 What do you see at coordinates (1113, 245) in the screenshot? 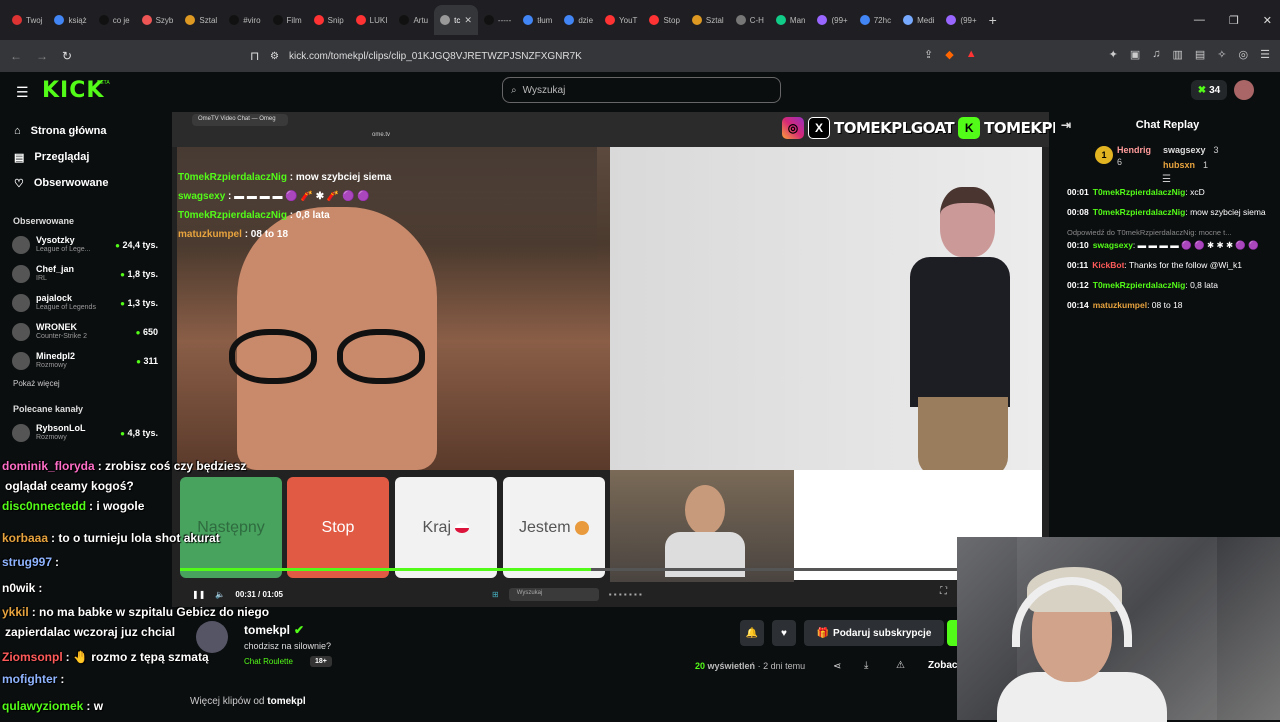
I see `message-user: swagsexy` at bounding box center [1113, 245].